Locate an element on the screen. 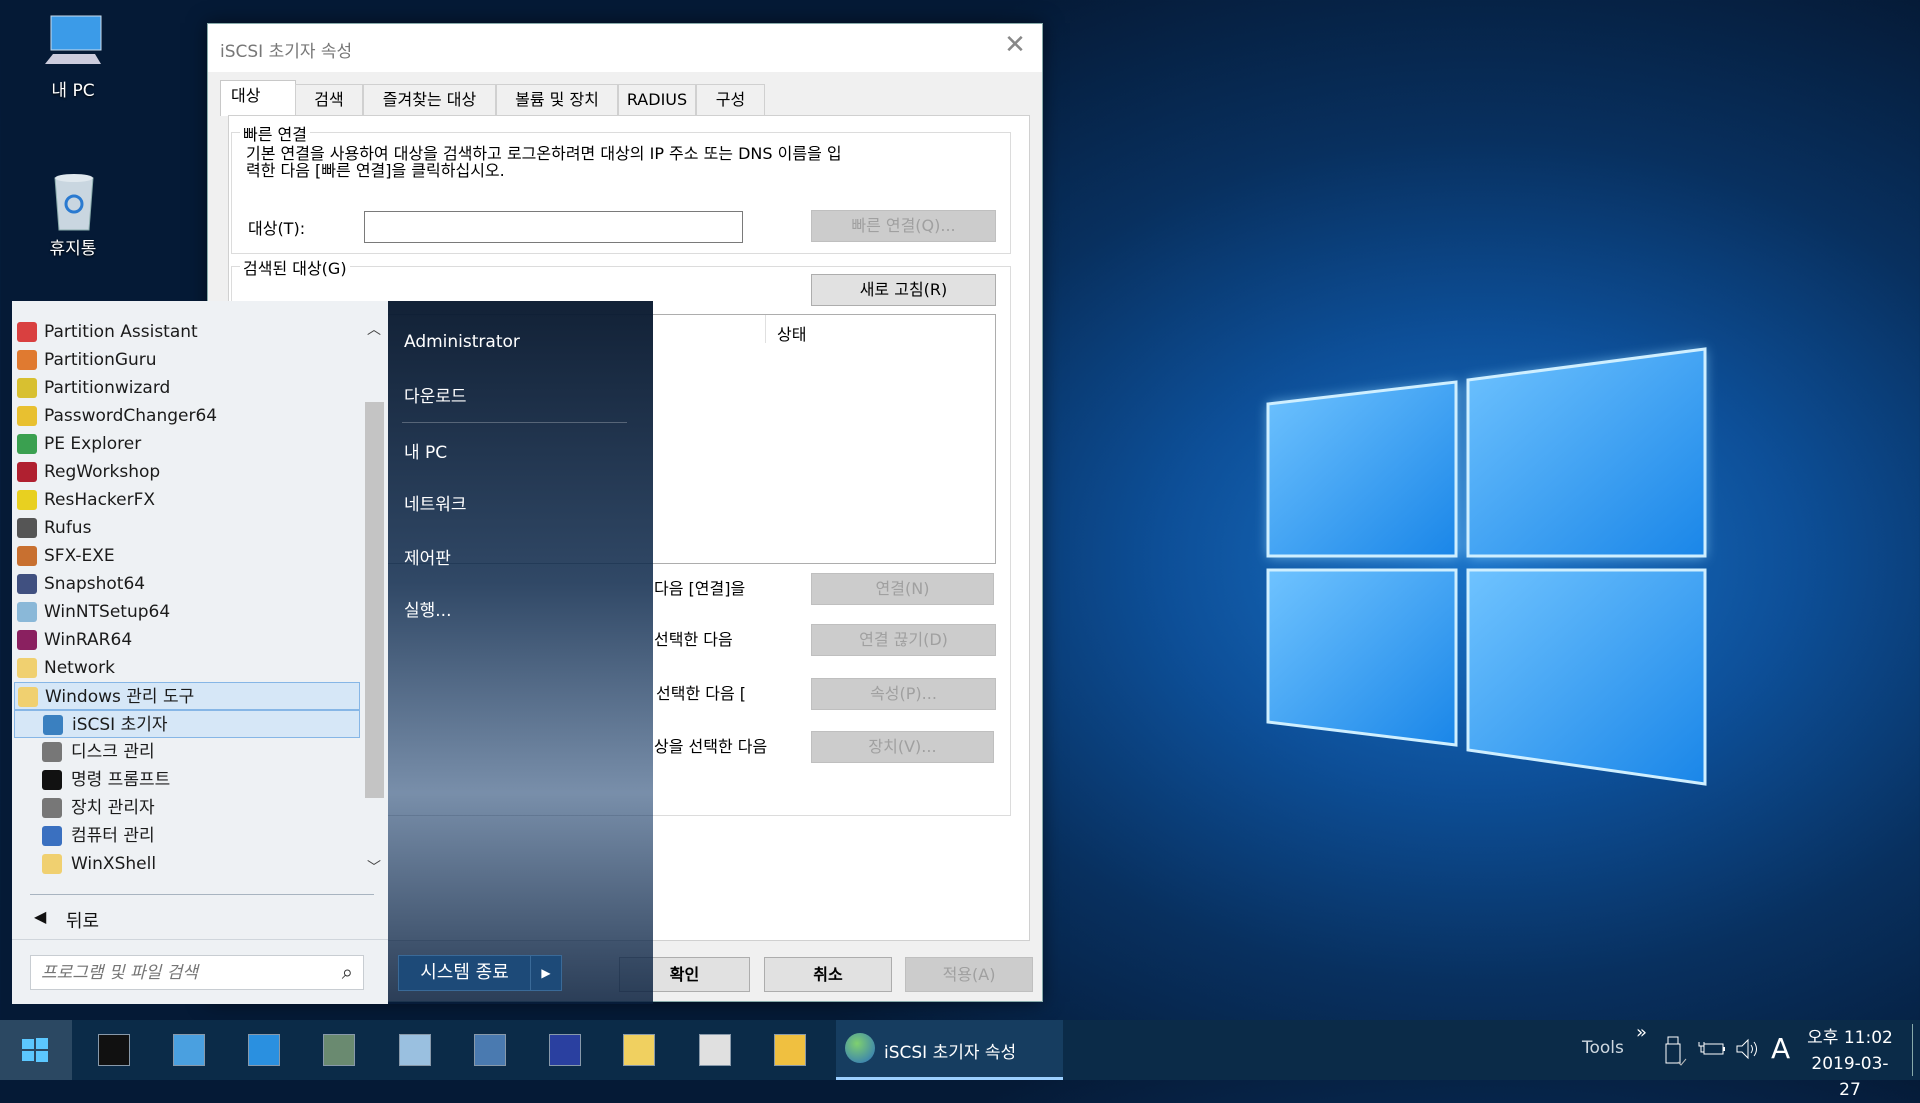 The width and height of the screenshot is (1920, 1103). program-item: PartitionGuru is located at coordinates (187, 360).